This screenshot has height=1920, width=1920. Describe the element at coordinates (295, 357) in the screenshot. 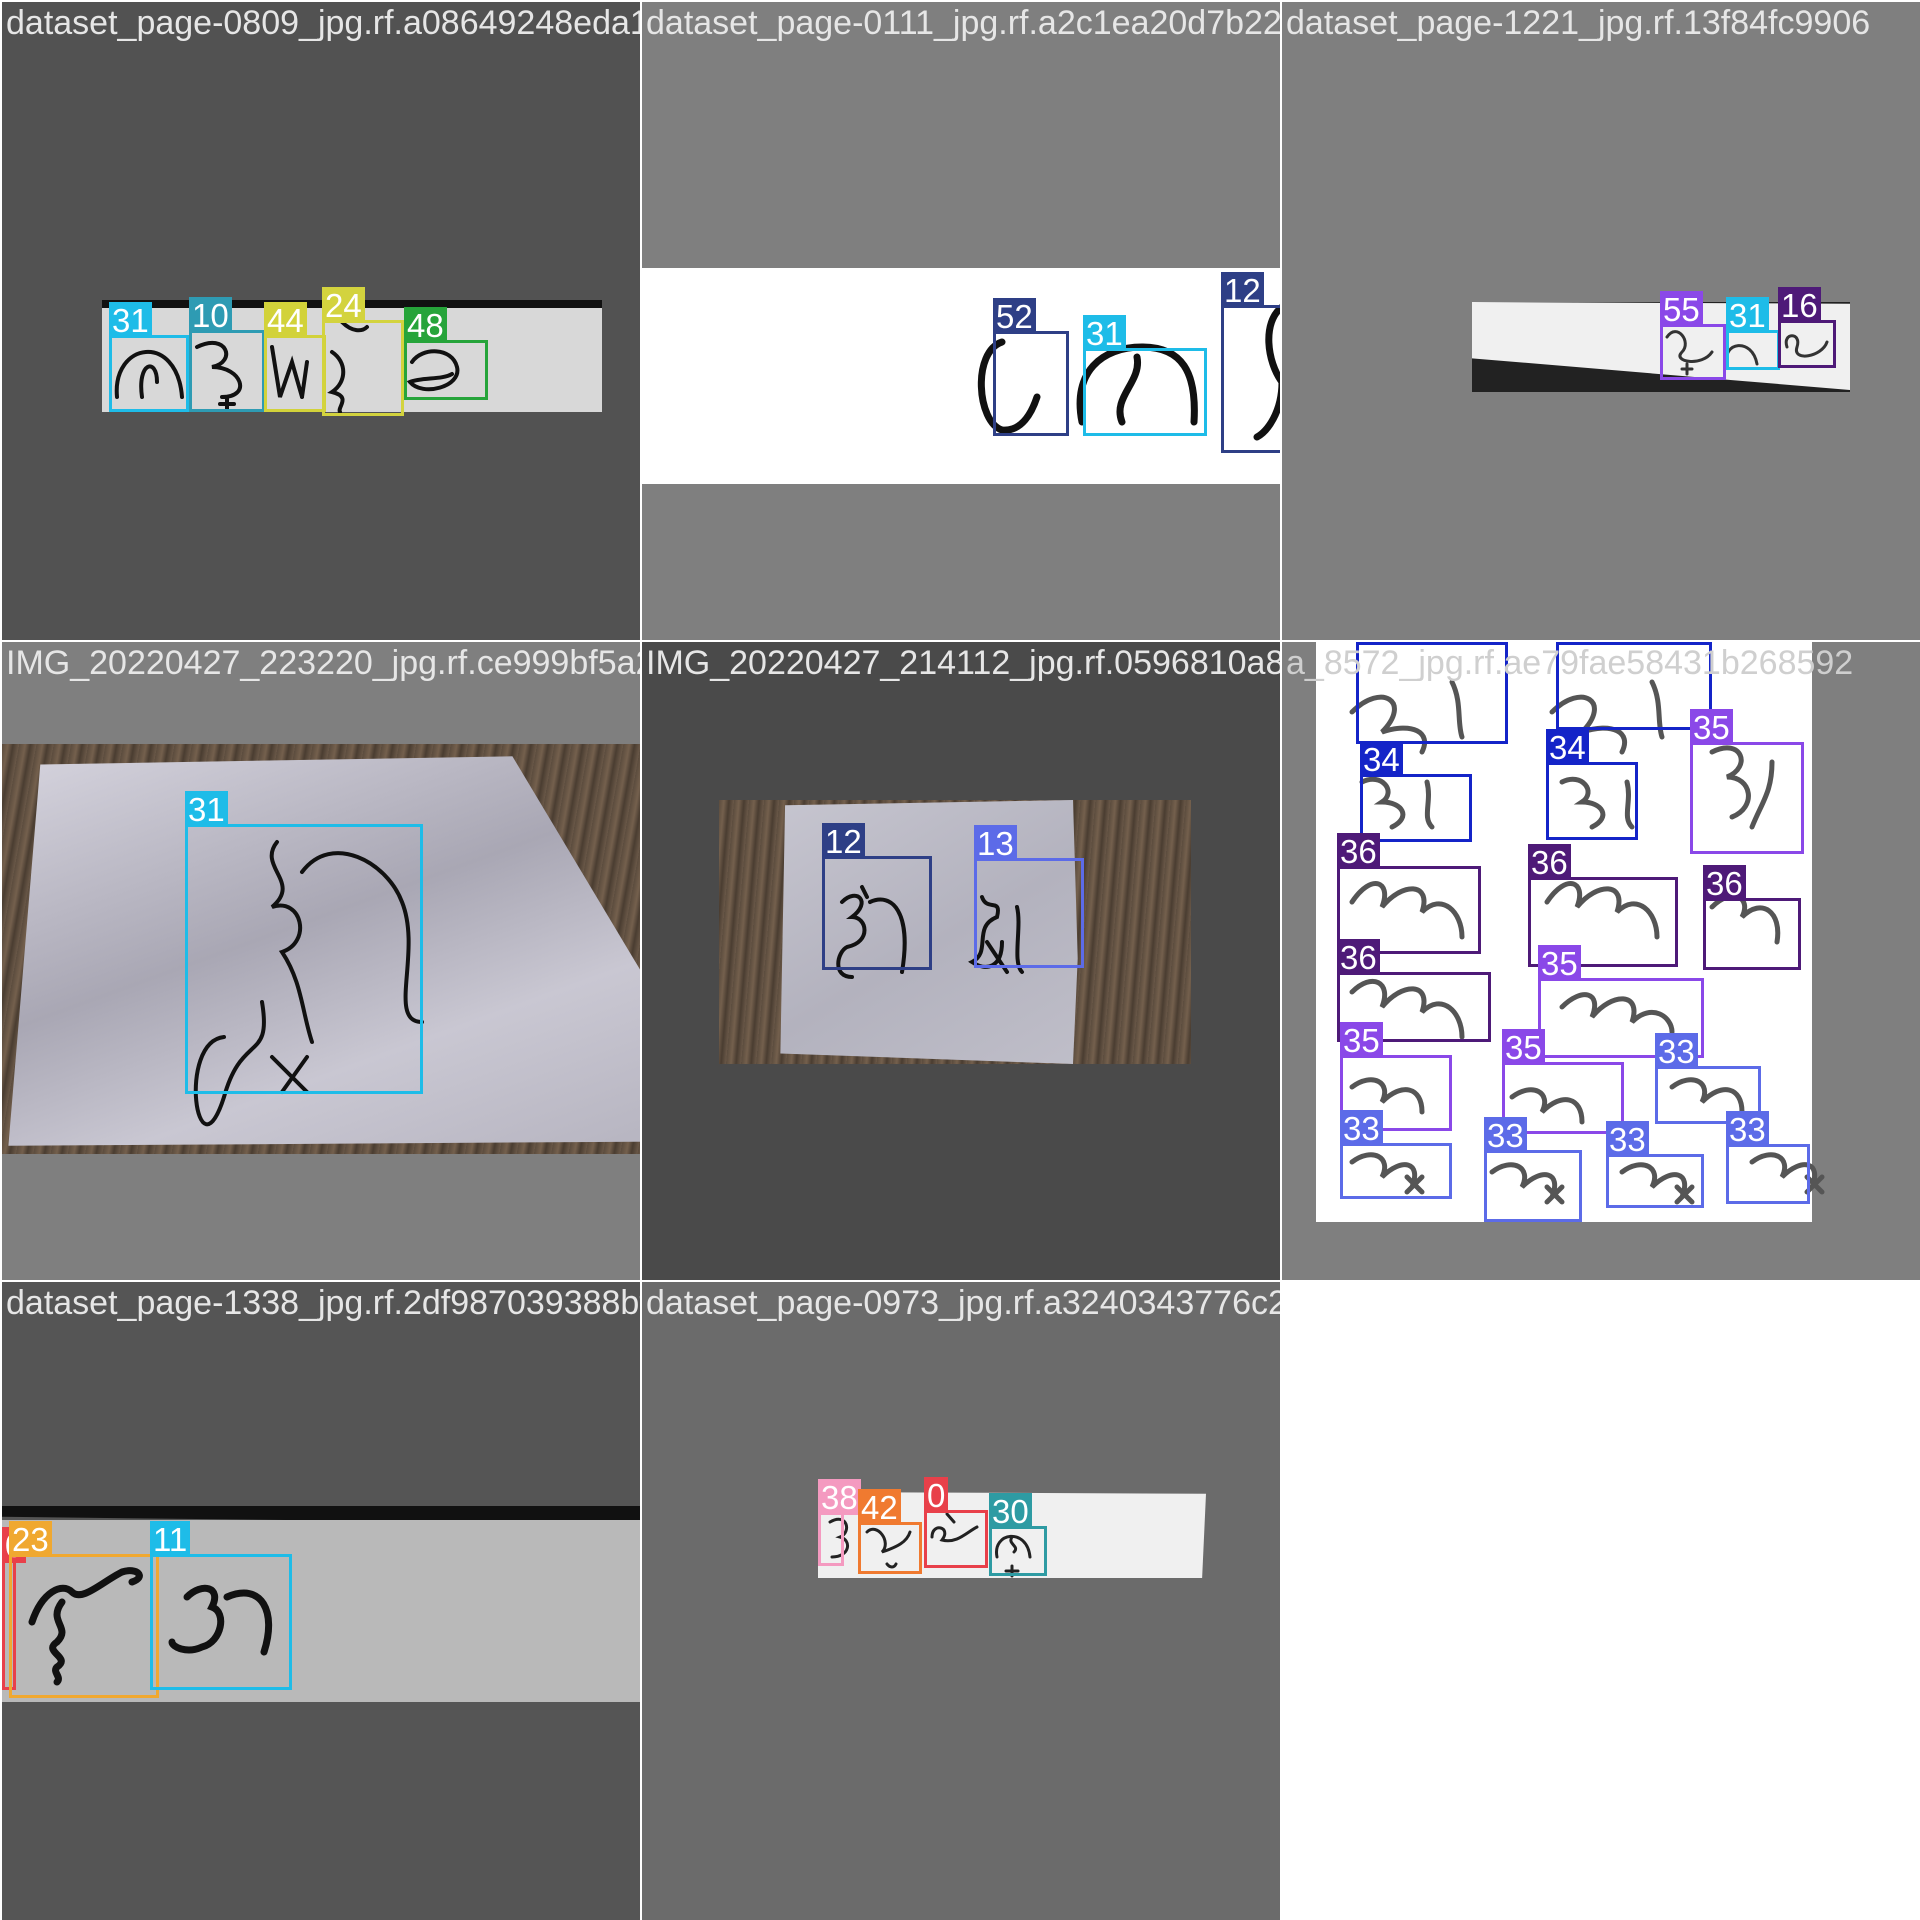

I see `bounding-box: 44` at that location.